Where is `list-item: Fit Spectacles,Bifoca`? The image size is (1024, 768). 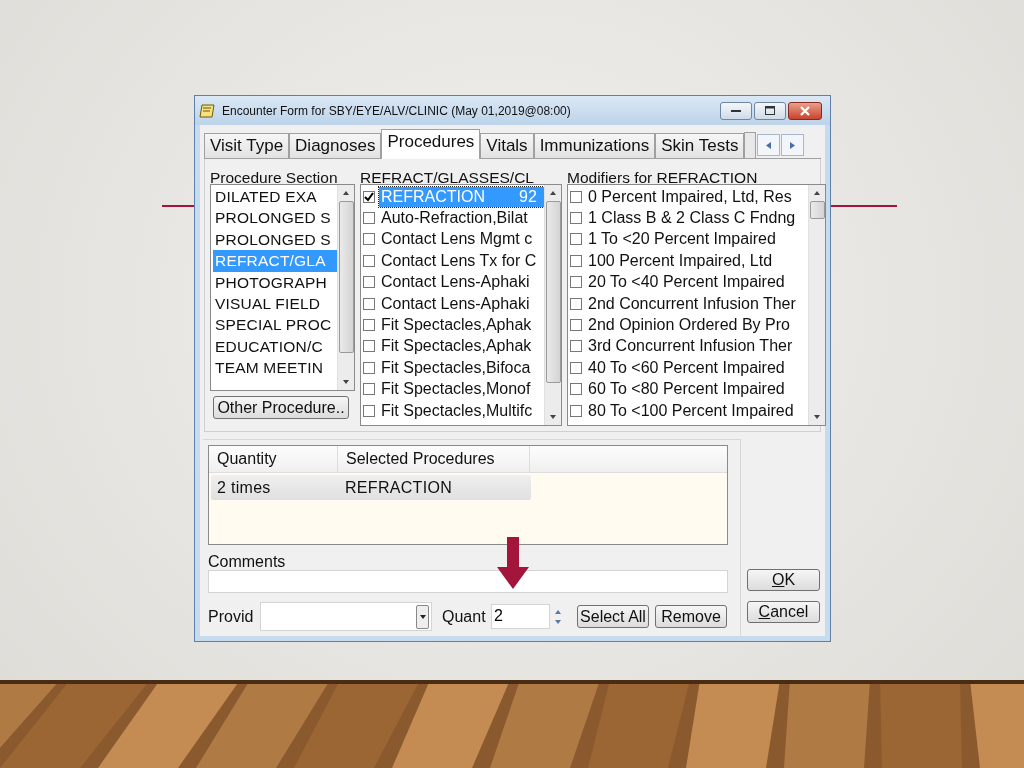 list-item: Fit Spectacles,Bifoca is located at coordinates (461, 367).